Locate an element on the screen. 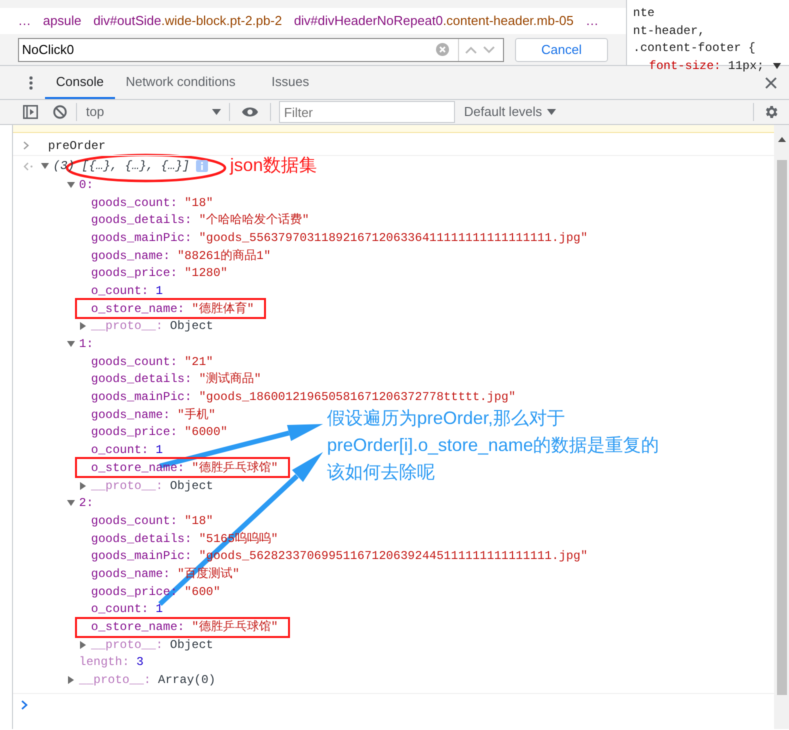  filter-field: Filter is located at coordinates (367, 112).